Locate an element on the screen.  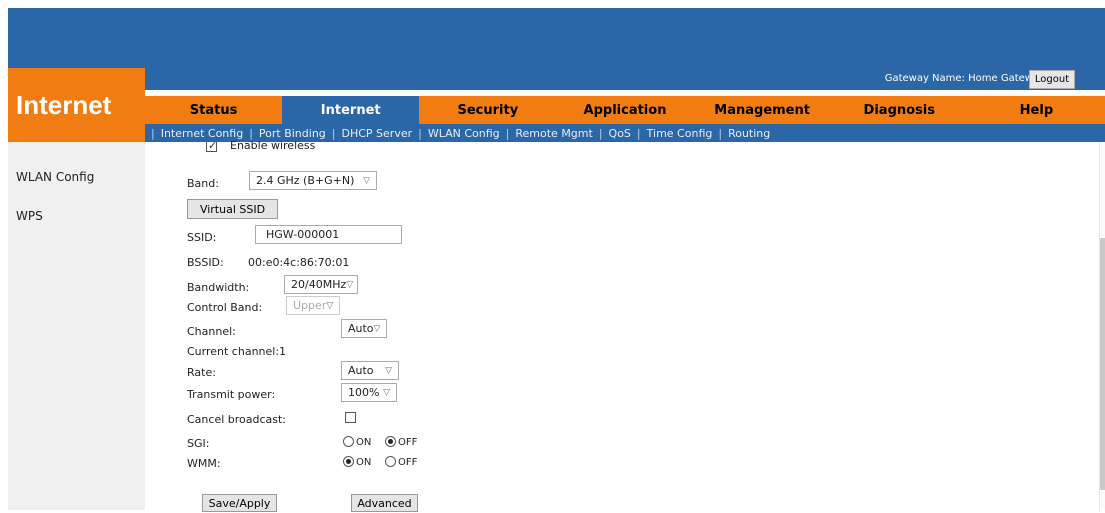
transmit-power-select: 100% ▽ is located at coordinates (369, 392).